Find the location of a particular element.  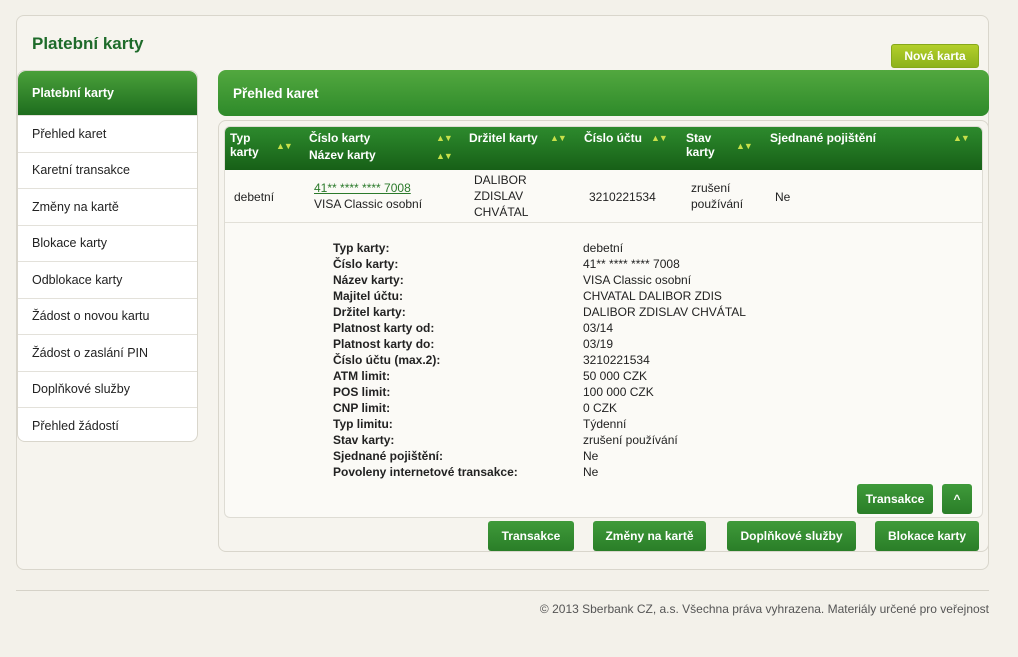

sidebar-item-zmeny-na-karte: Změny na kartě is located at coordinates (107, 206).